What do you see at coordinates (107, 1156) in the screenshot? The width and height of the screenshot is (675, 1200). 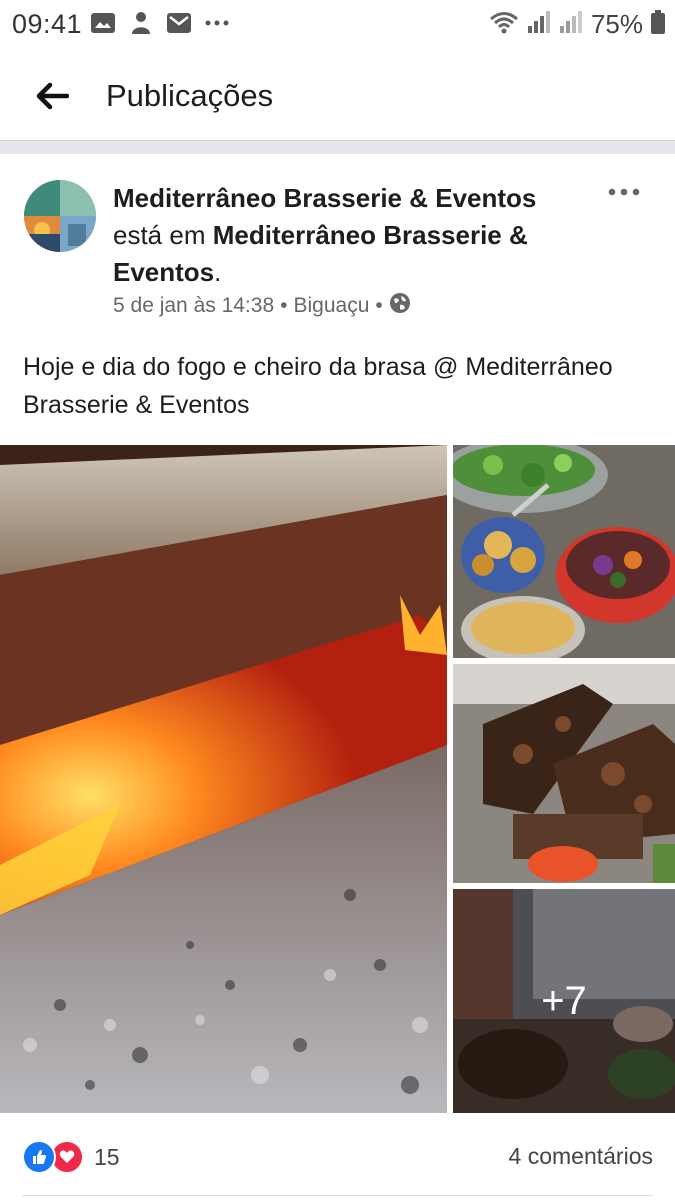 I see `reaction-count: 15` at bounding box center [107, 1156].